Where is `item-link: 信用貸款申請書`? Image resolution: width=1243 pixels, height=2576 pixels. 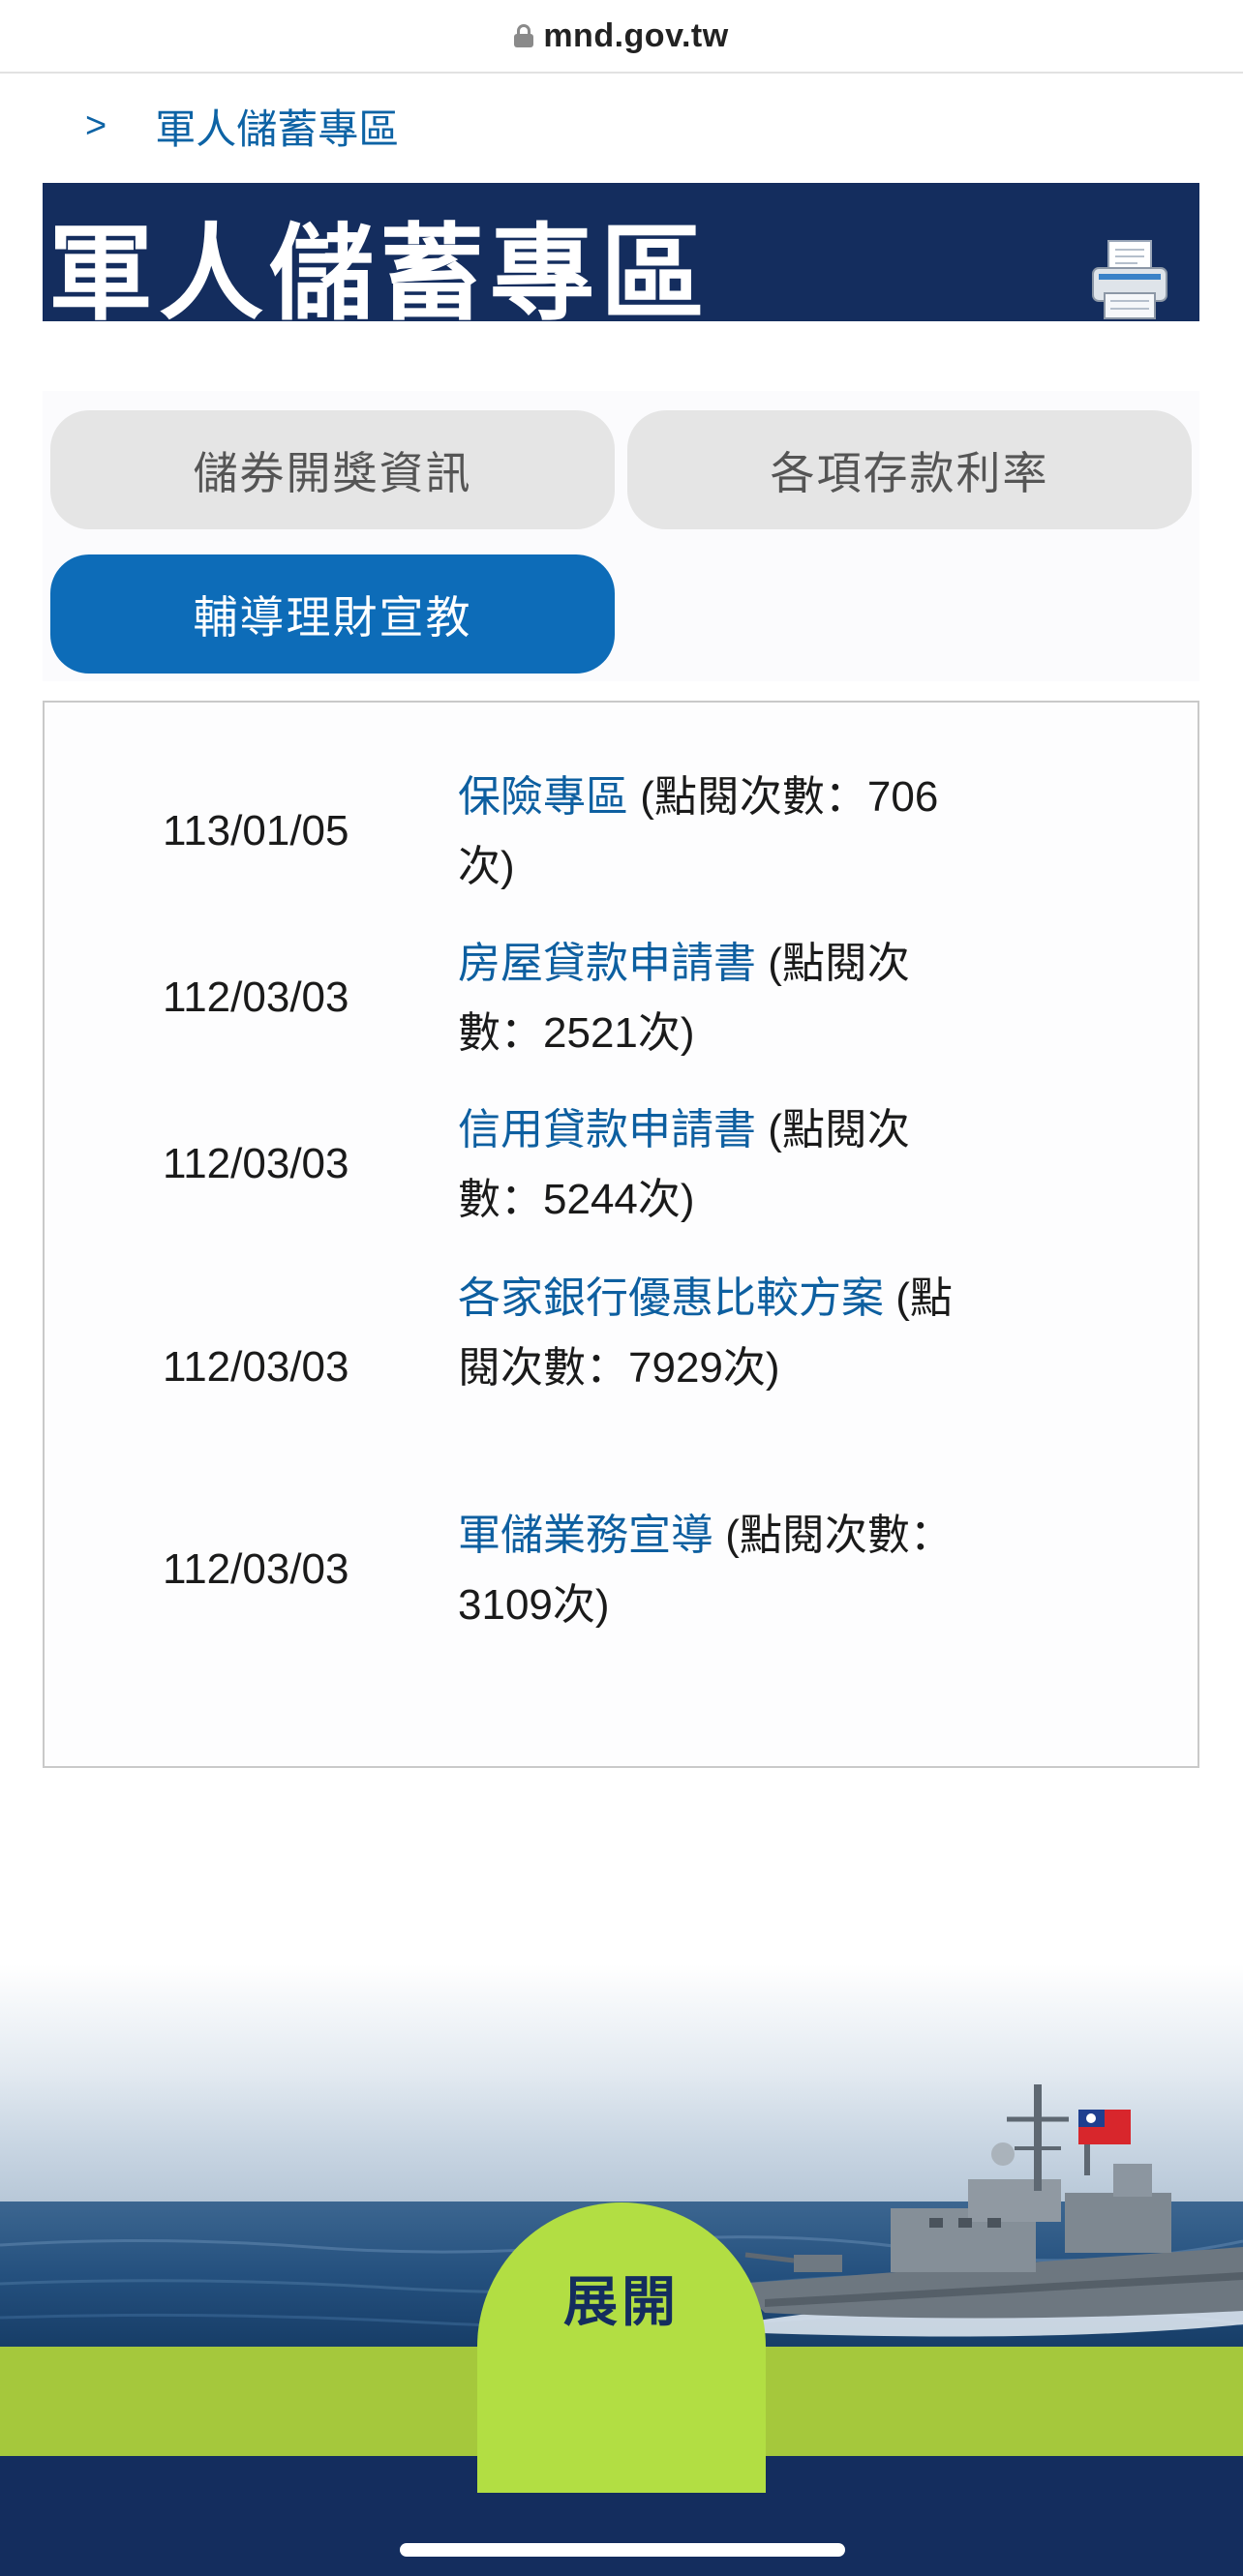 item-link: 信用貸款申請書 is located at coordinates (607, 1129).